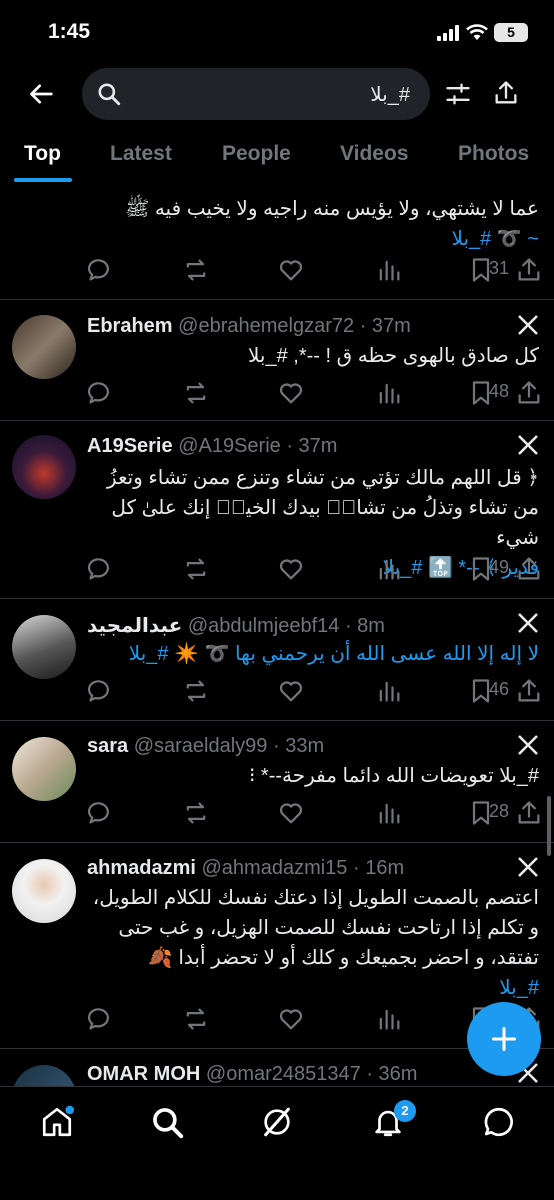  I want to click on author-name: A19Serie, so click(130, 446).